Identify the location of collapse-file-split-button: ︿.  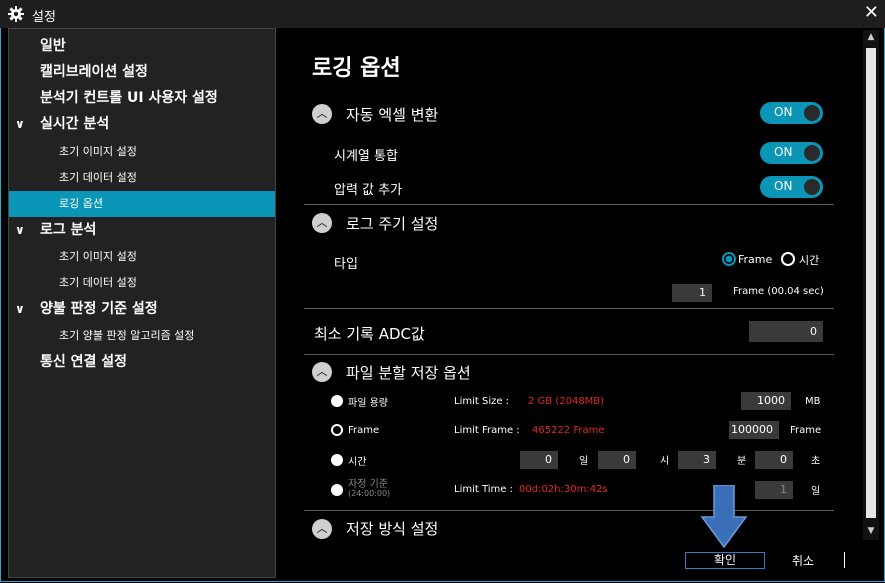
(322, 372).